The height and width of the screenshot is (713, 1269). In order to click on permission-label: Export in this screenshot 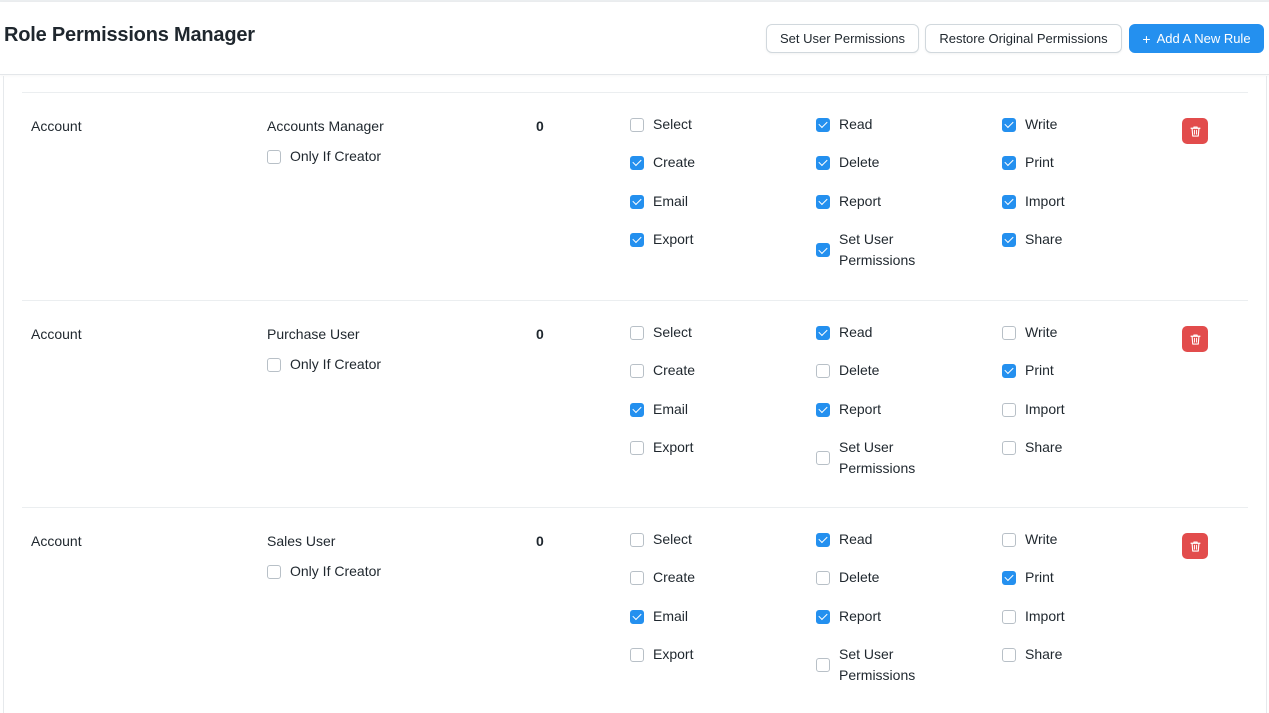, I will do `click(673, 447)`.